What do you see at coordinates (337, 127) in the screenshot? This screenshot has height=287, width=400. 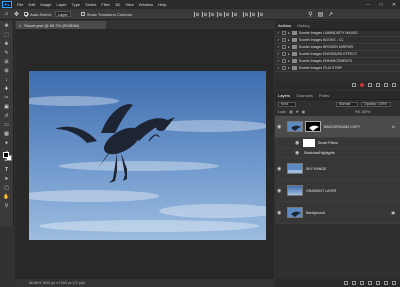 I see `layer-row: ◉ BACKGROUND COPY fx` at bounding box center [337, 127].